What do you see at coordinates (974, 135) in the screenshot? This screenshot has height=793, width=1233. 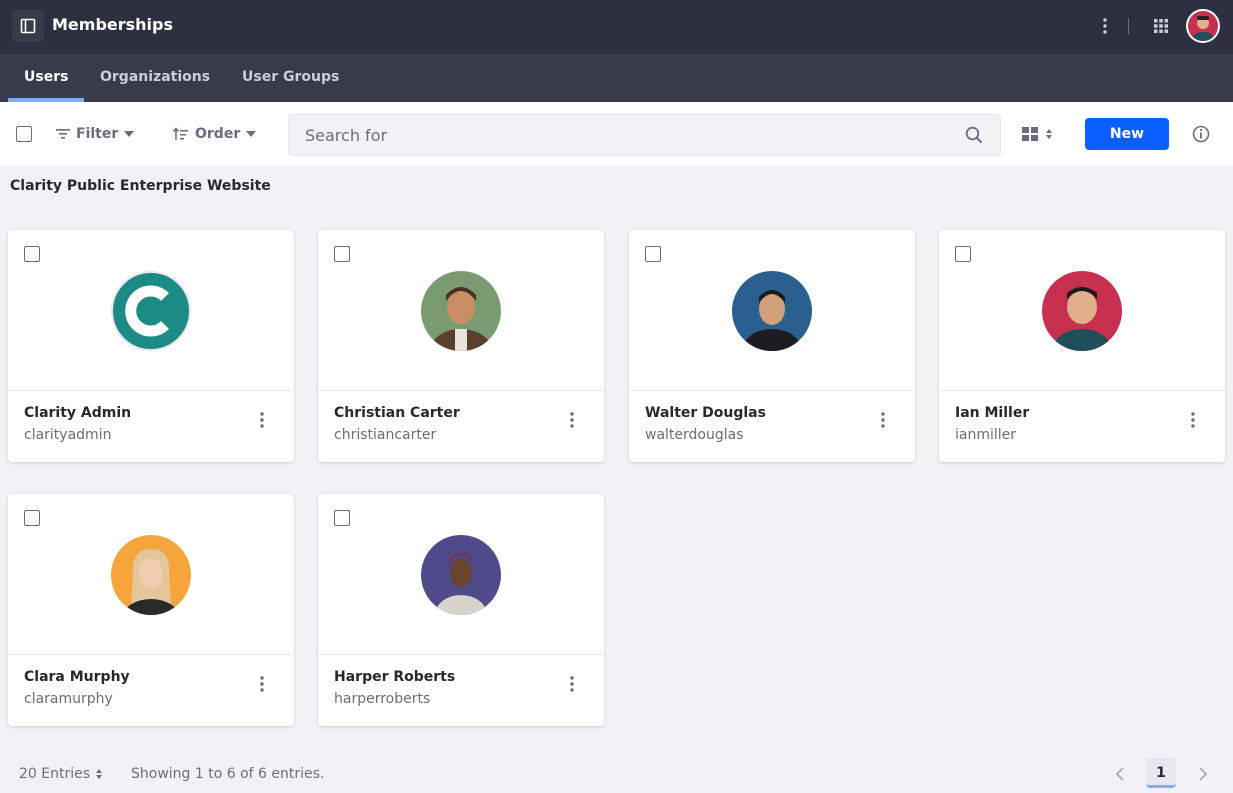 I see `search-icon` at bounding box center [974, 135].